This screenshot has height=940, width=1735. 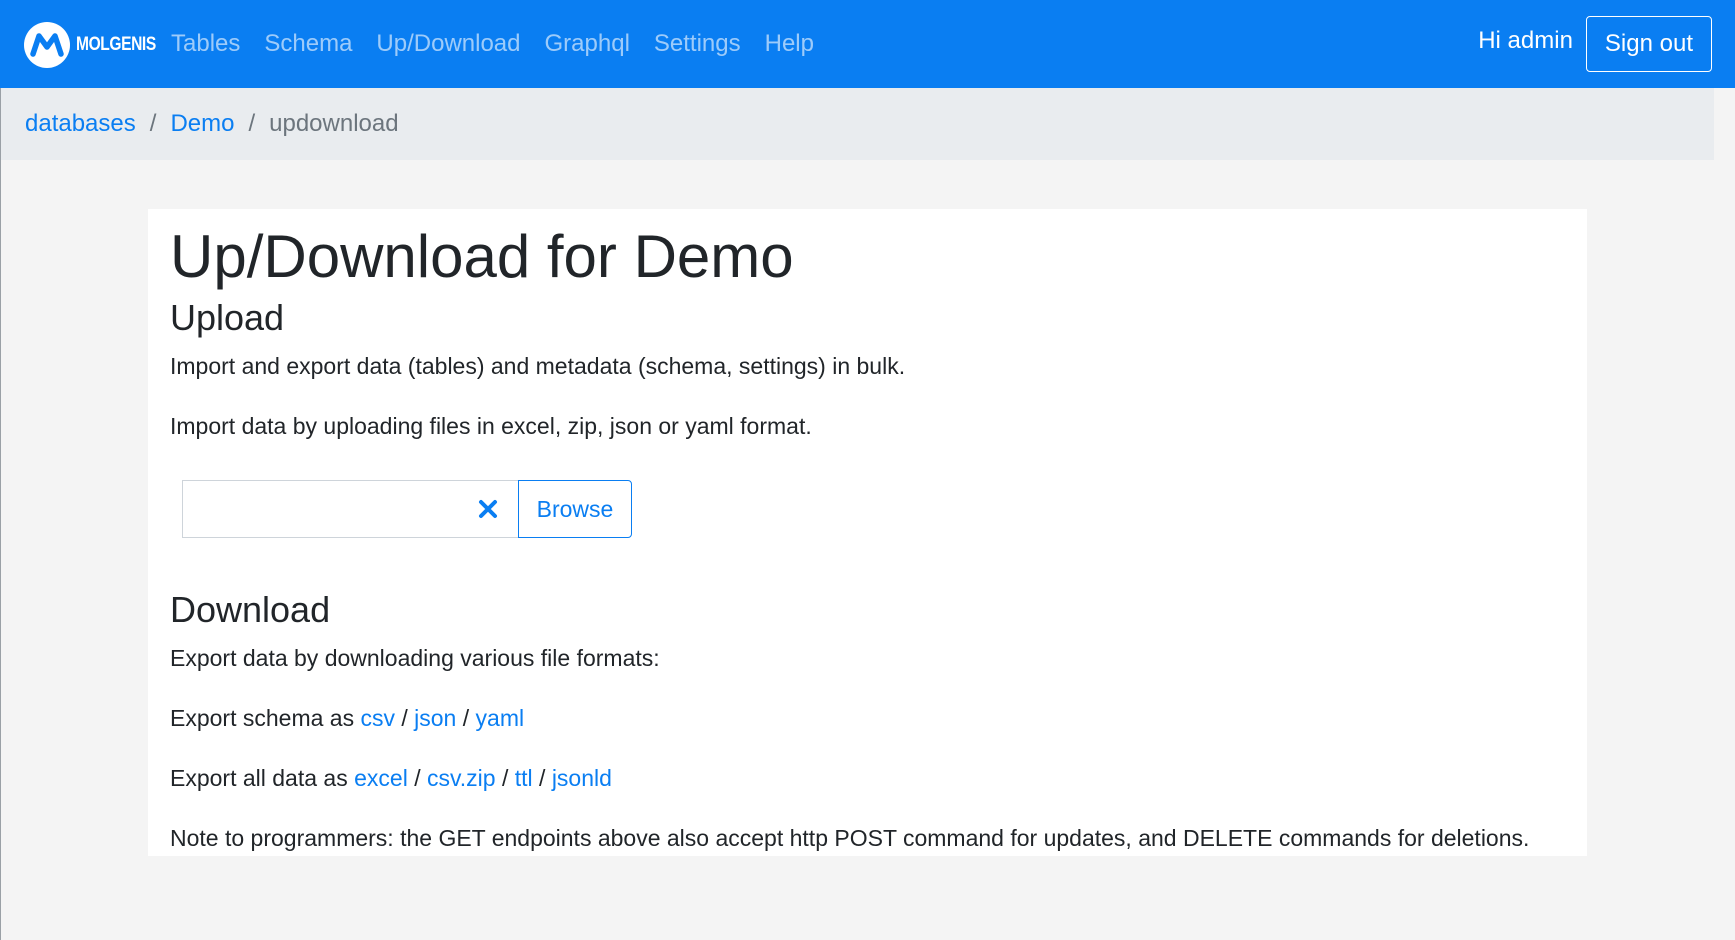 I want to click on brand-link: MOLGENIS, so click(x=98, y=45).